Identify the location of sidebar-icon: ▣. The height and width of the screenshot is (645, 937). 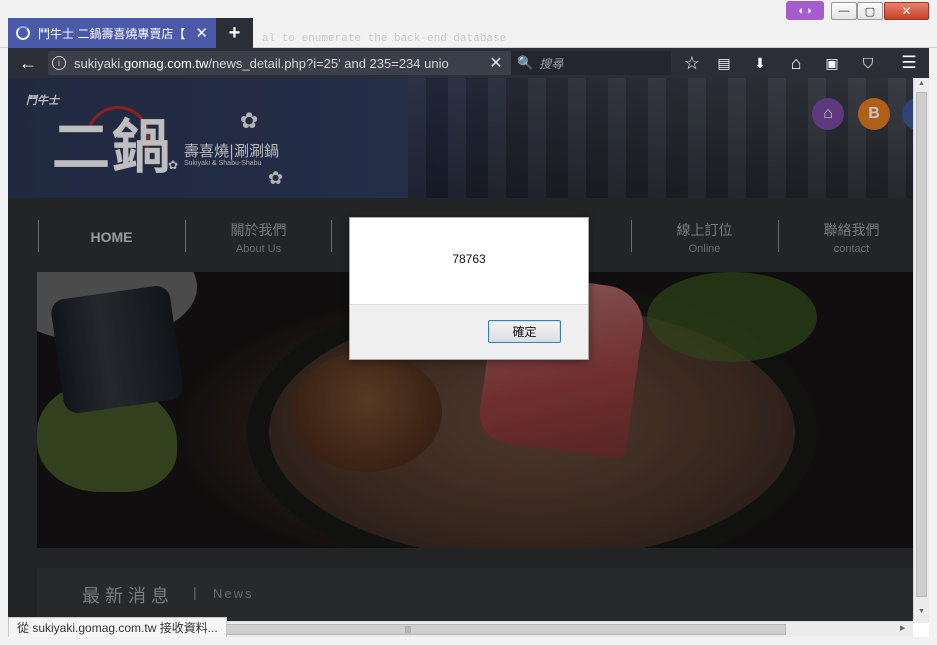
(832, 63).